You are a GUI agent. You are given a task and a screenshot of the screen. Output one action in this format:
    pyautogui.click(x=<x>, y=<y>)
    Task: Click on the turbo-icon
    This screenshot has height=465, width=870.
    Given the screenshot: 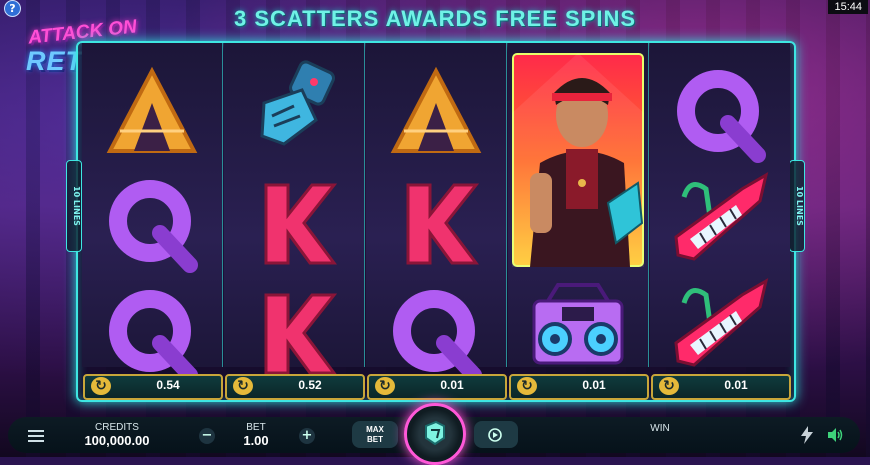 What is the action you would take?
    pyautogui.click(x=807, y=435)
    